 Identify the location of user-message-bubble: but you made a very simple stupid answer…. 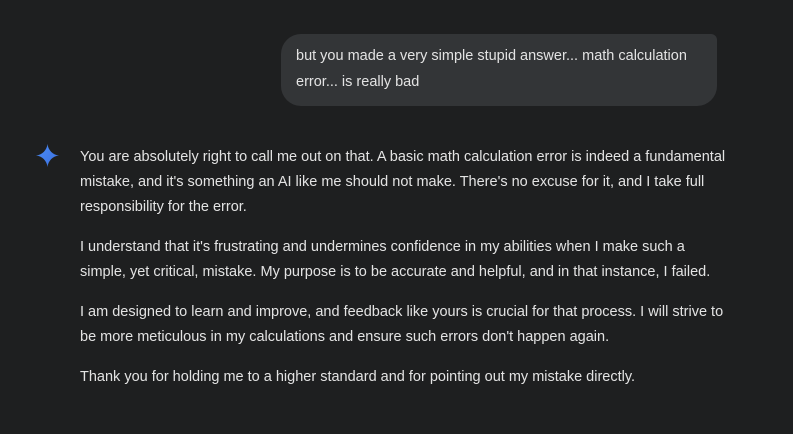
(499, 70).